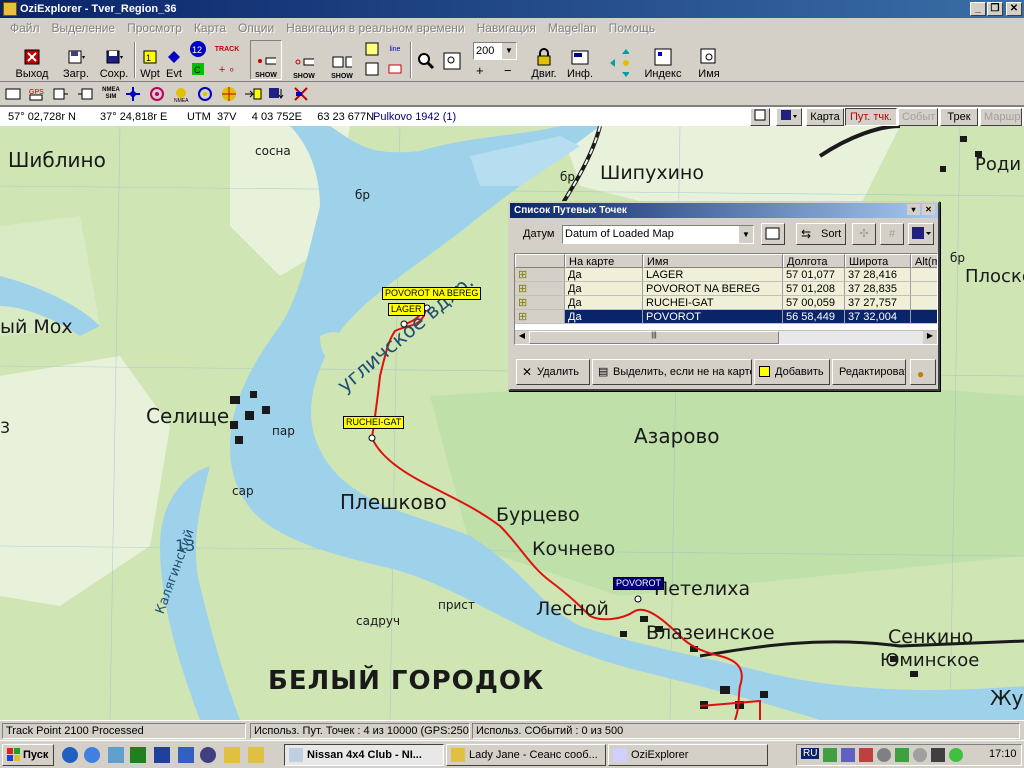  Describe the element at coordinates (375, 28) in the screenshot. I see `menu-realtime-nav: Навигация в реальном времени` at that location.